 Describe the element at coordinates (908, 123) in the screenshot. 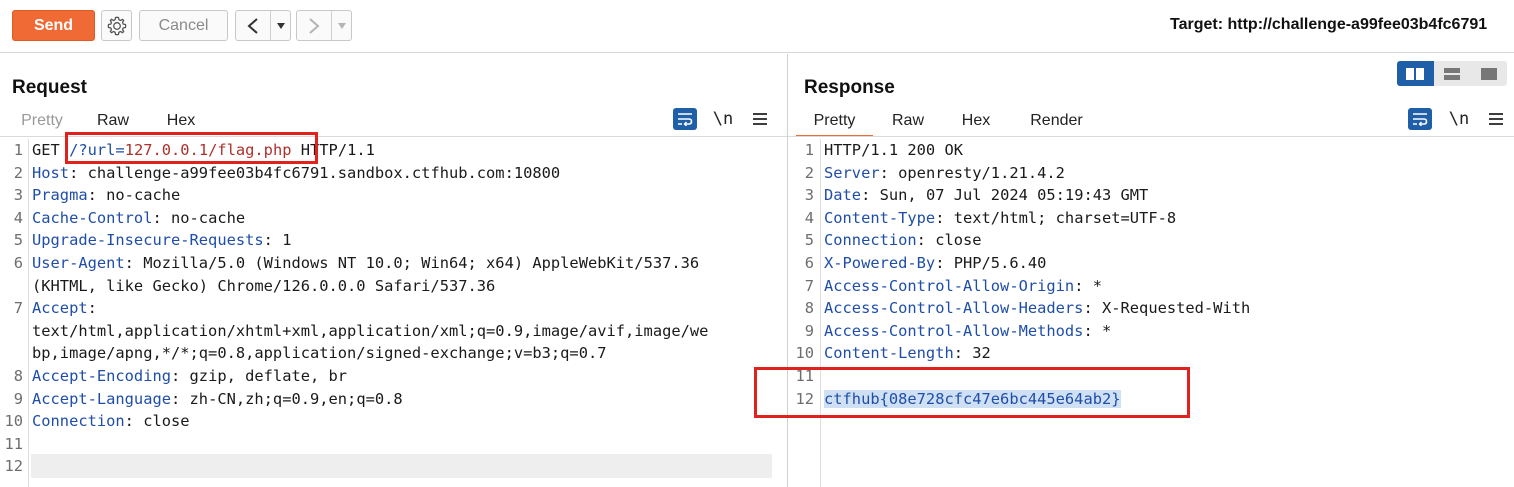

I see `response-tab-raw: Raw` at that location.